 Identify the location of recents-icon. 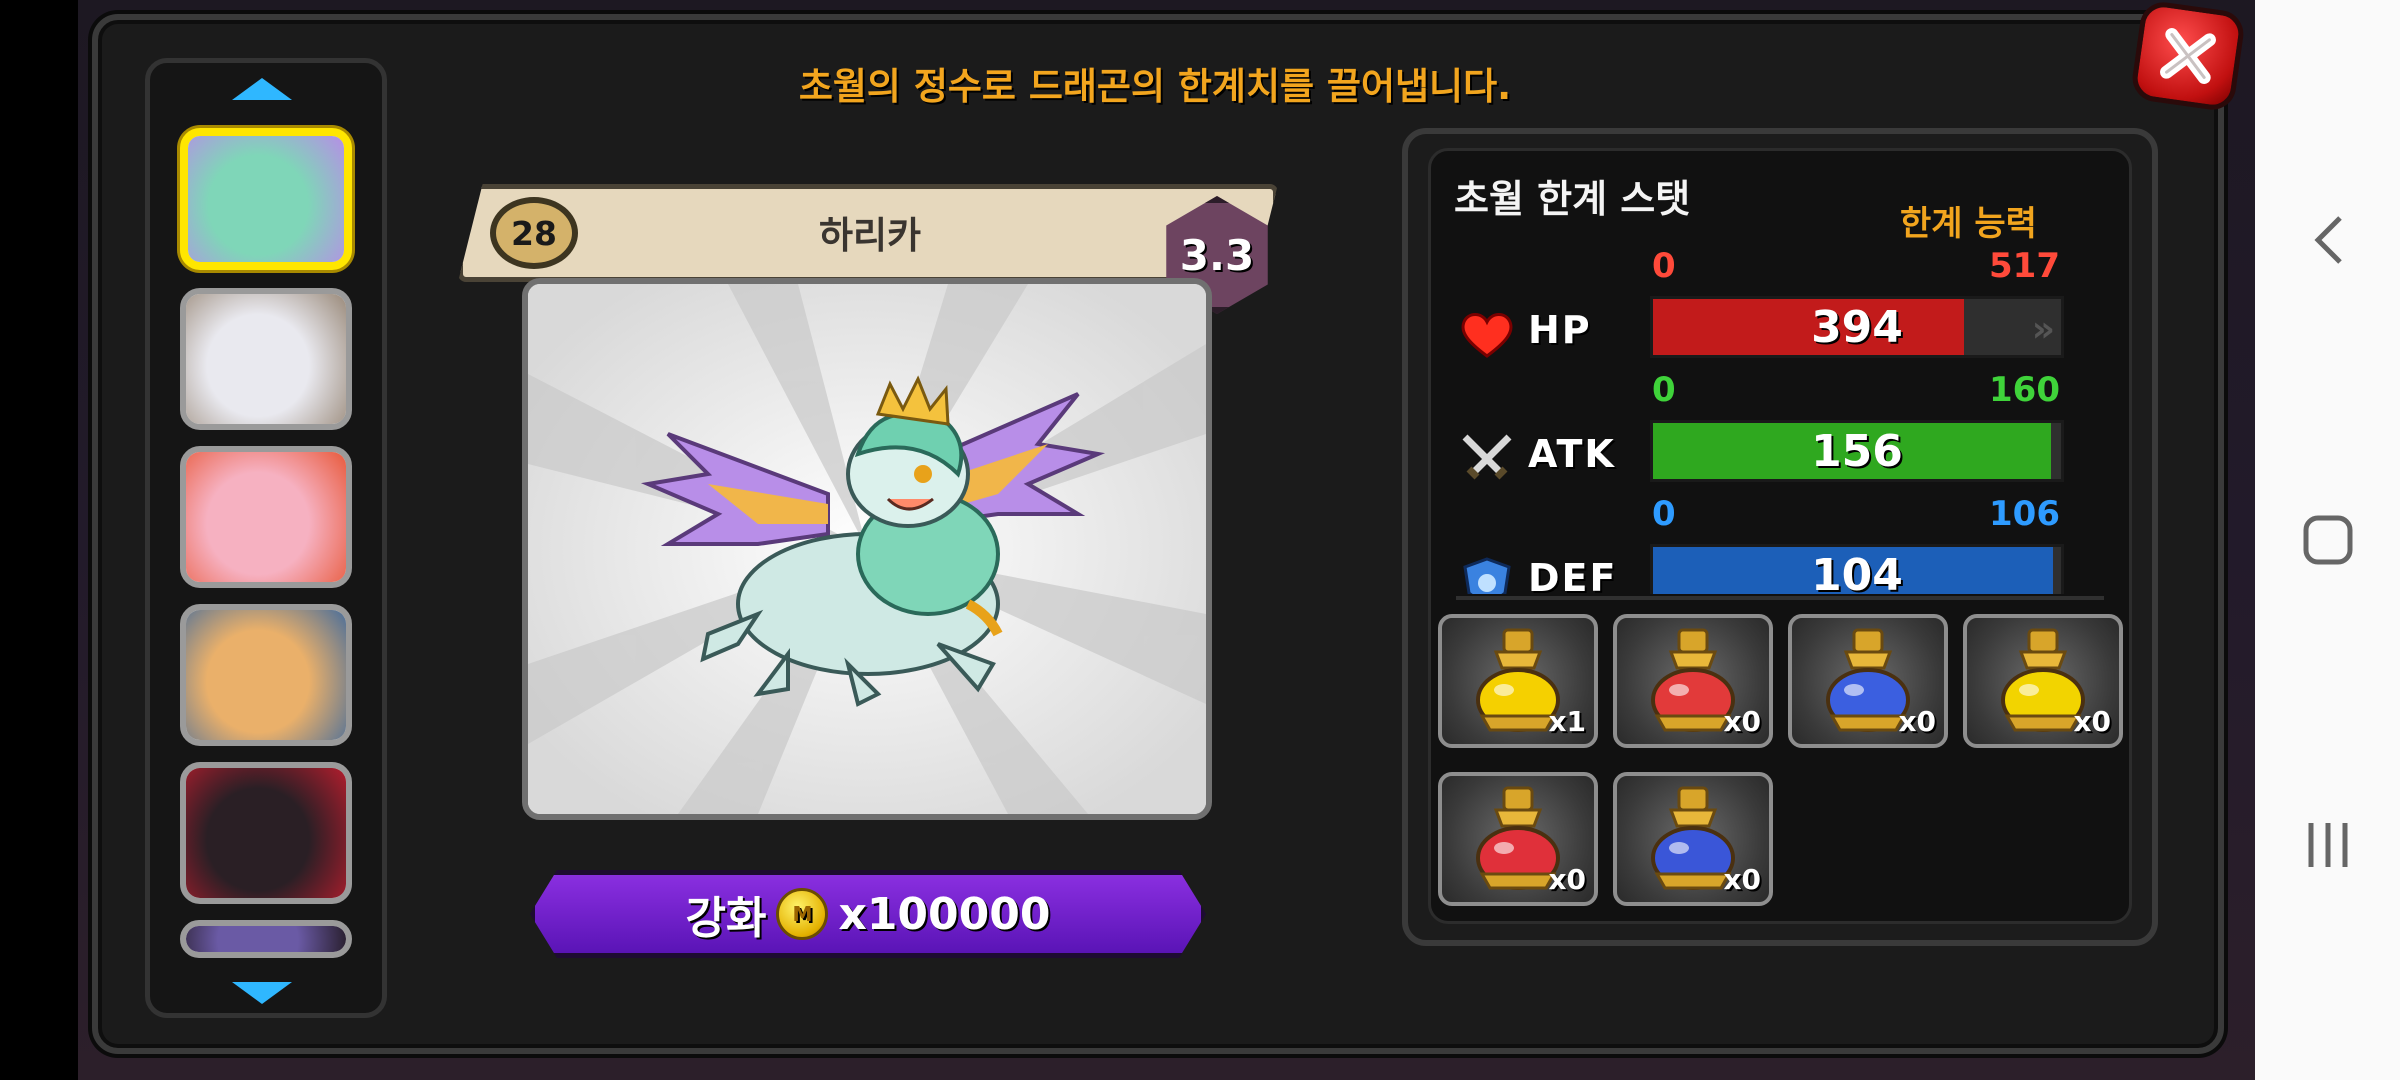
(2327, 845).